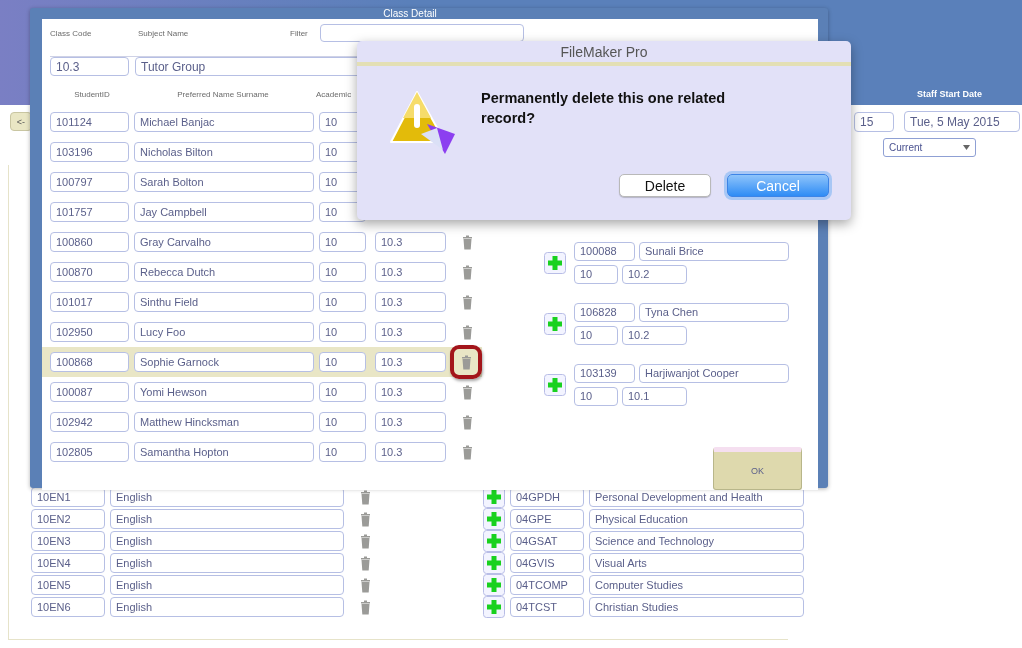 Image resolution: width=1022 pixels, height=648 pixels. What do you see at coordinates (68, 585) in the screenshot?
I see `class-code-field: 10EN5` at bounding box center [68, 585].